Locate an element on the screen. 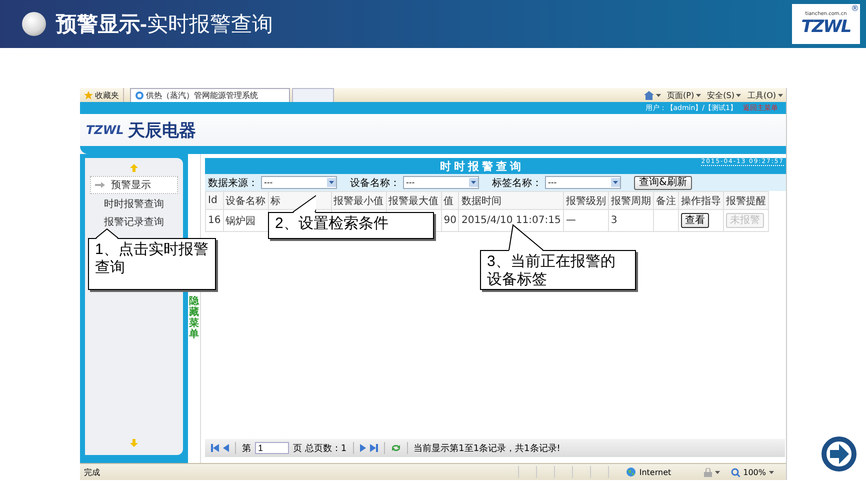 This screenshot has height=487, width=866. menu-button: 页面(P) is located at coordinates (684, 95).